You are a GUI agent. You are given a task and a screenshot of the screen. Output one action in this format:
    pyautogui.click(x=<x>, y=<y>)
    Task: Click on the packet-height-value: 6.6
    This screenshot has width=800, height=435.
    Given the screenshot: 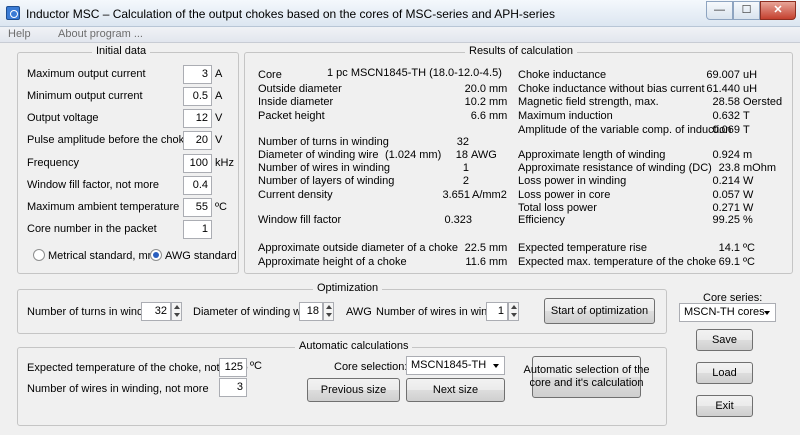 What is the action you would take?
    pyautogui.click(x=478, y=116)
    